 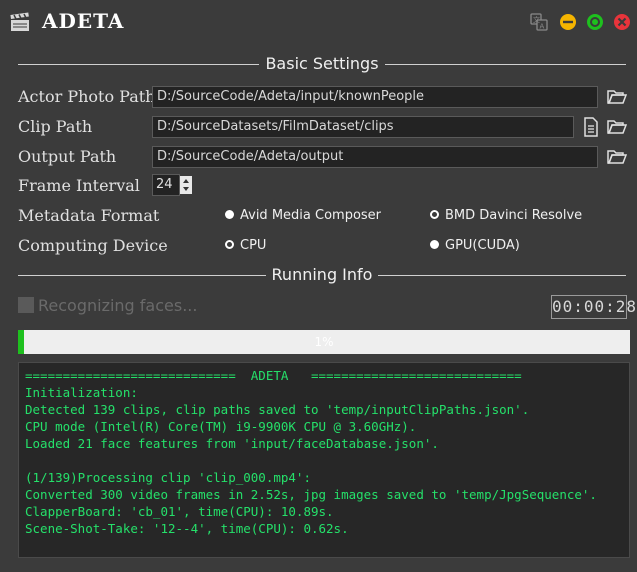 I want to click on progress-percent: 1%, so click(x=324, y=342).